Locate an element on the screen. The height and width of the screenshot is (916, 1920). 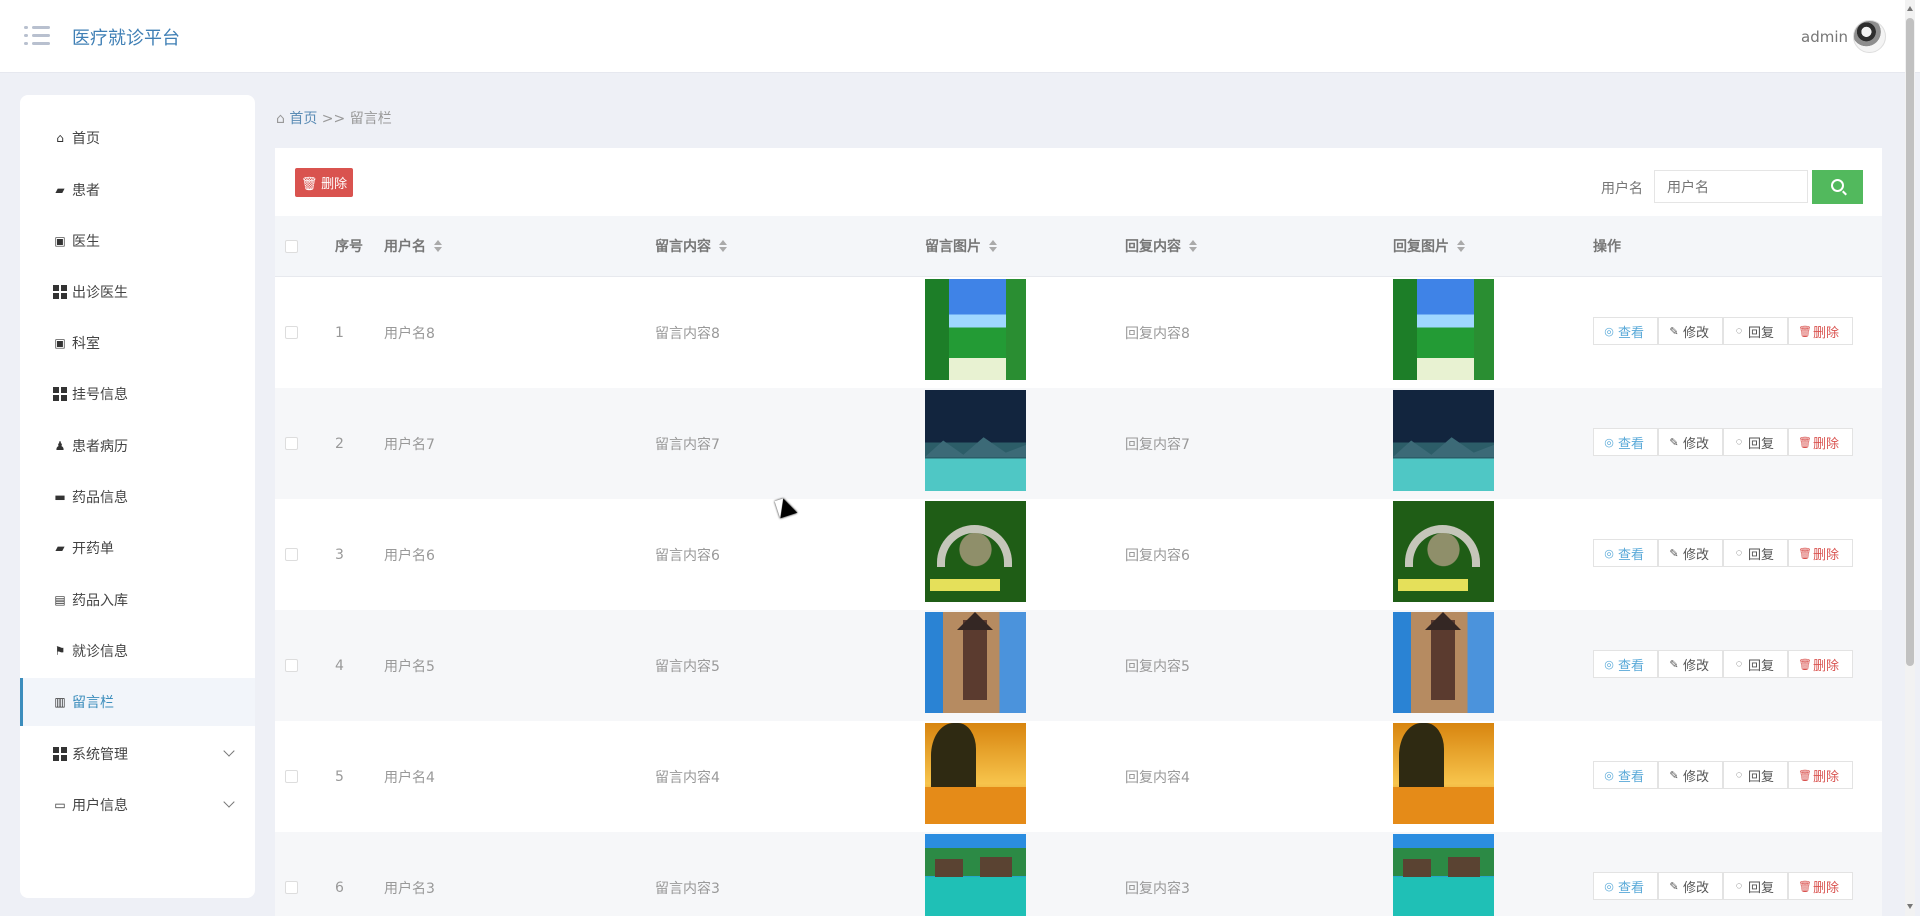
admin-username: admin is located at coordinates (1824, 37).